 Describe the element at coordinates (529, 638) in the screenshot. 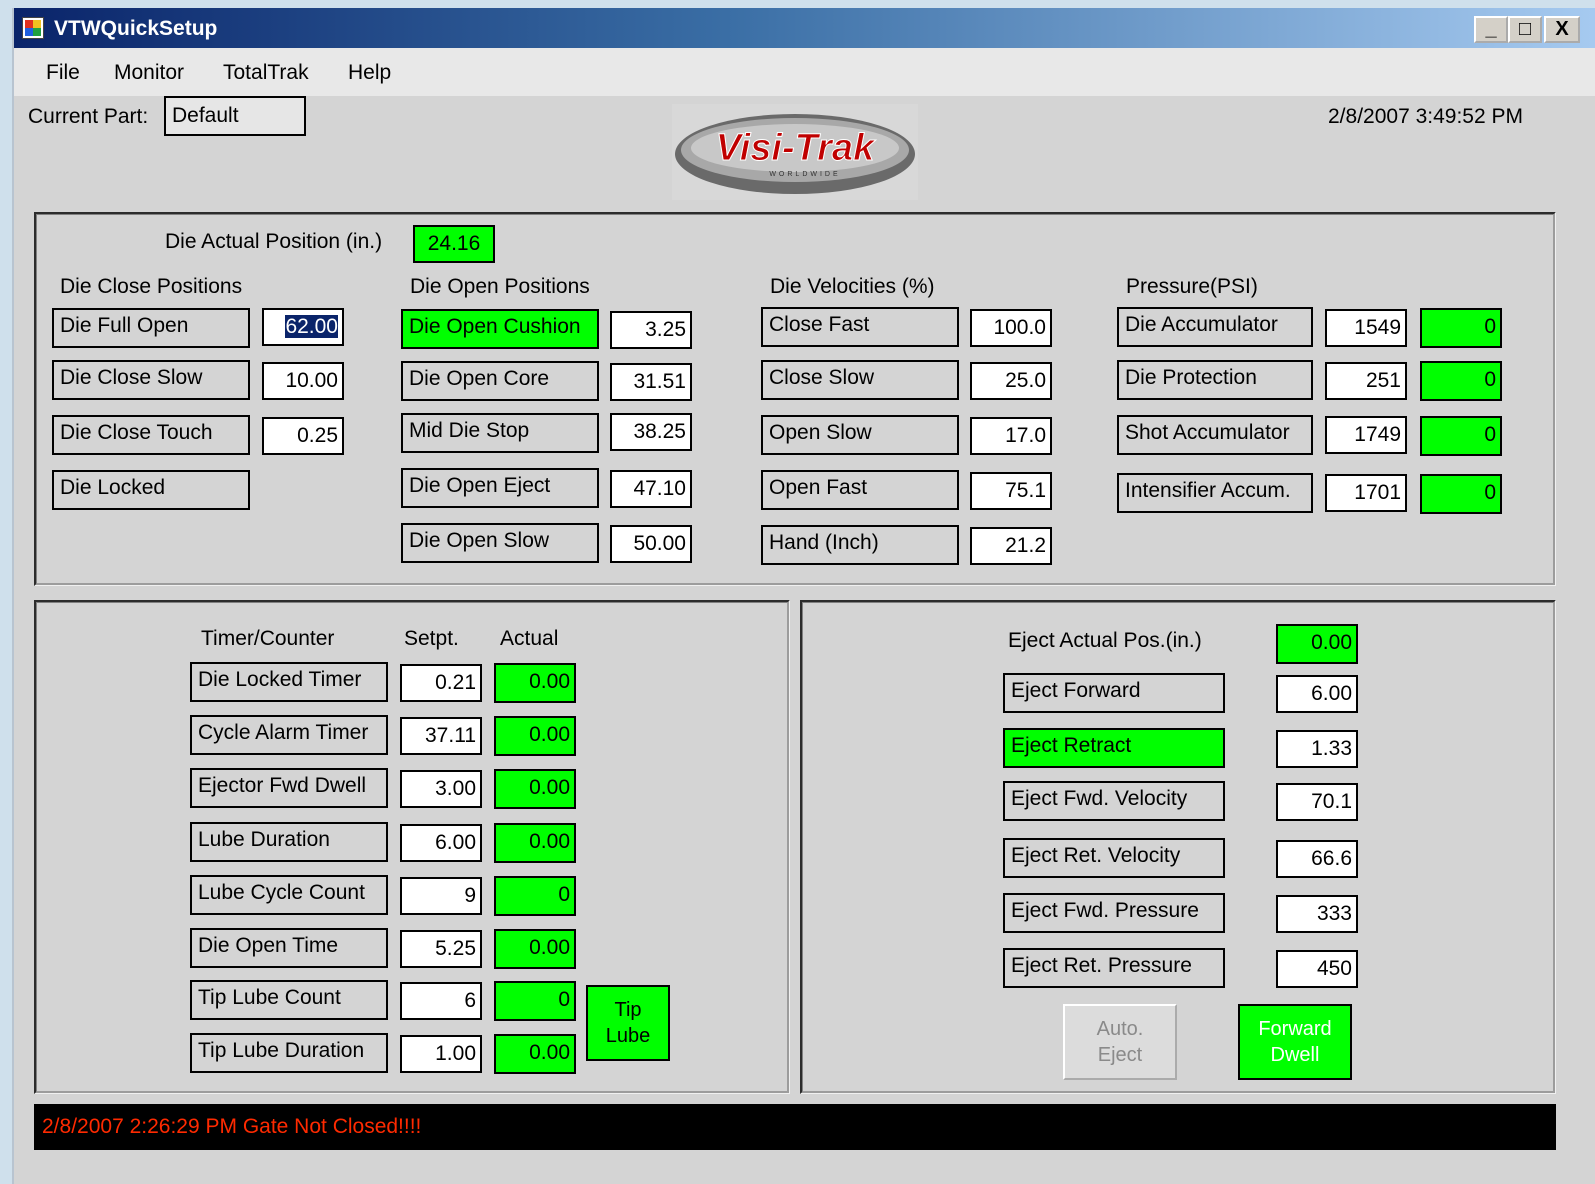

I see `actual-heading: Actual` at that location.